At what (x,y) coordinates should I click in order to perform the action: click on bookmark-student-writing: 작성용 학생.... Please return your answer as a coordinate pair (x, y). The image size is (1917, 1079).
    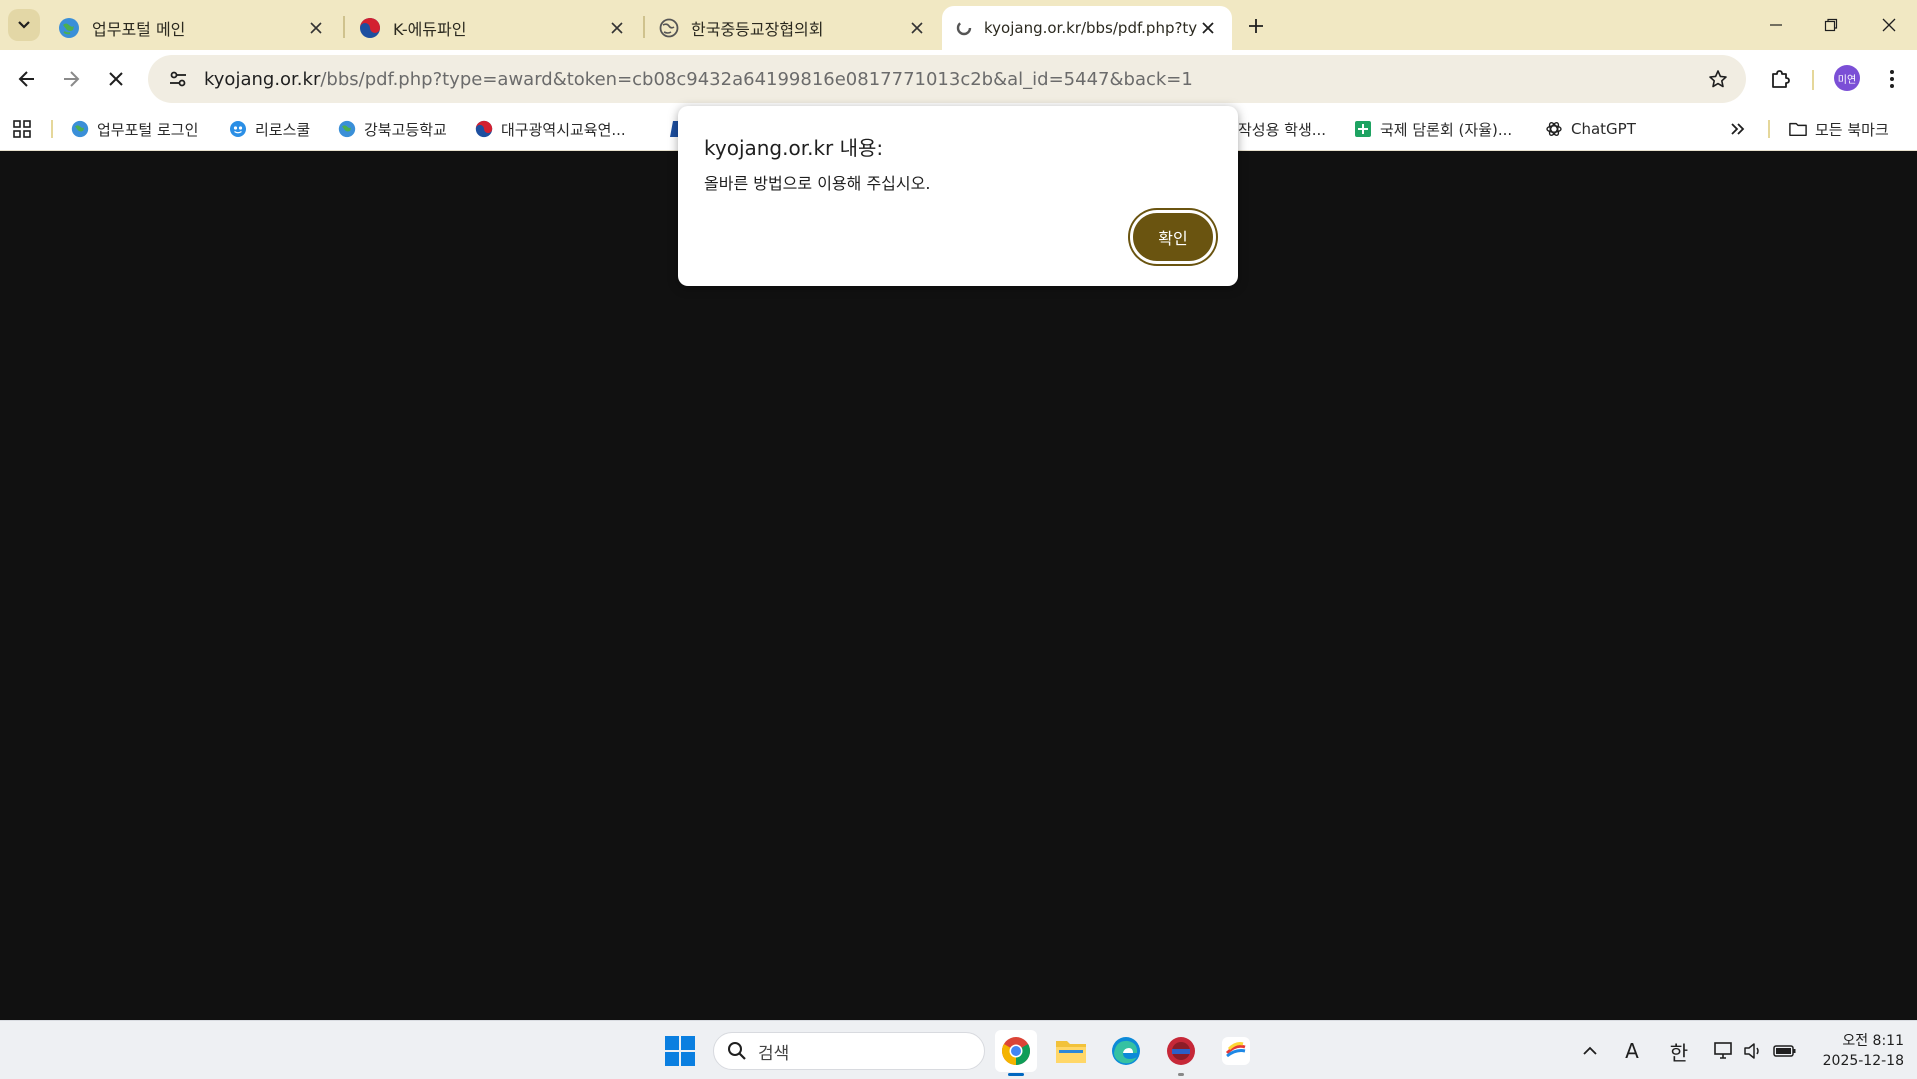
    Looking at the image, I should click on (1282, 129).